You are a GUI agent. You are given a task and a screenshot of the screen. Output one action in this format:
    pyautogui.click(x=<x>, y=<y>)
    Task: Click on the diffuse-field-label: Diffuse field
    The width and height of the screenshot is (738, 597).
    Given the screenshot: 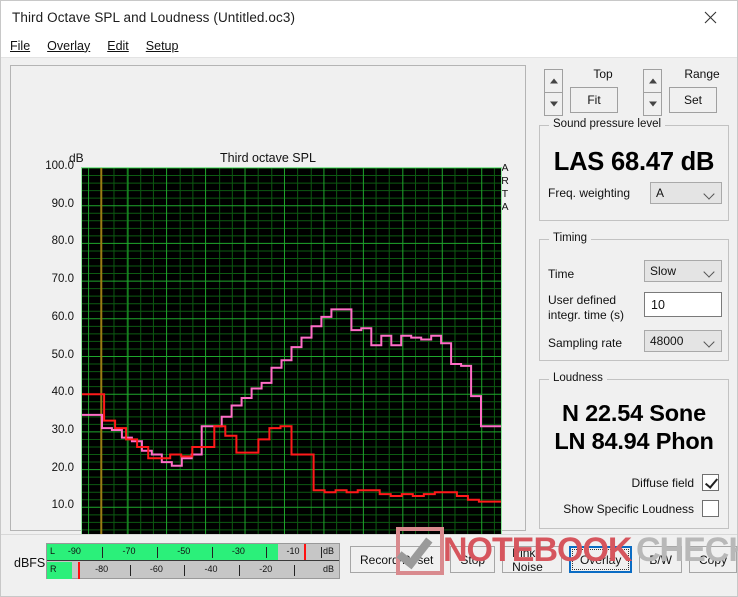 What is the action you would take?
    pyautogui.click(x=662, y=482)
    